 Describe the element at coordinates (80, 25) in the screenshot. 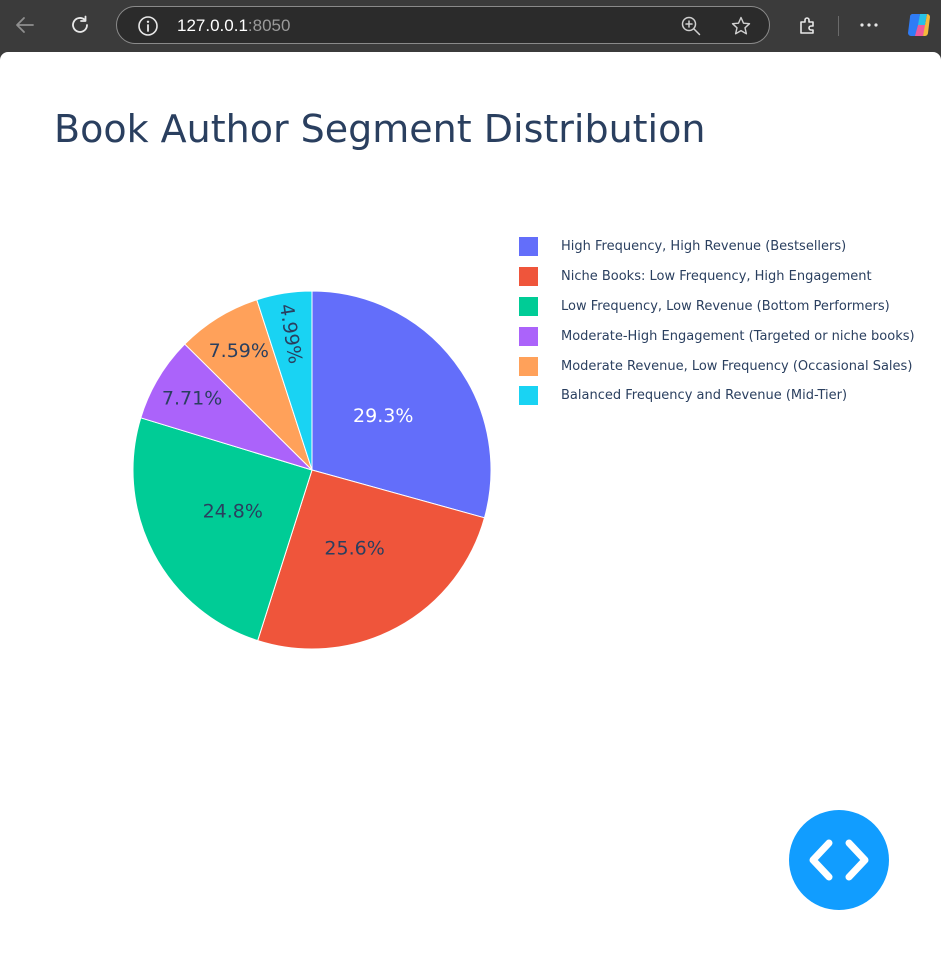

I see `reload-icon` at that location.